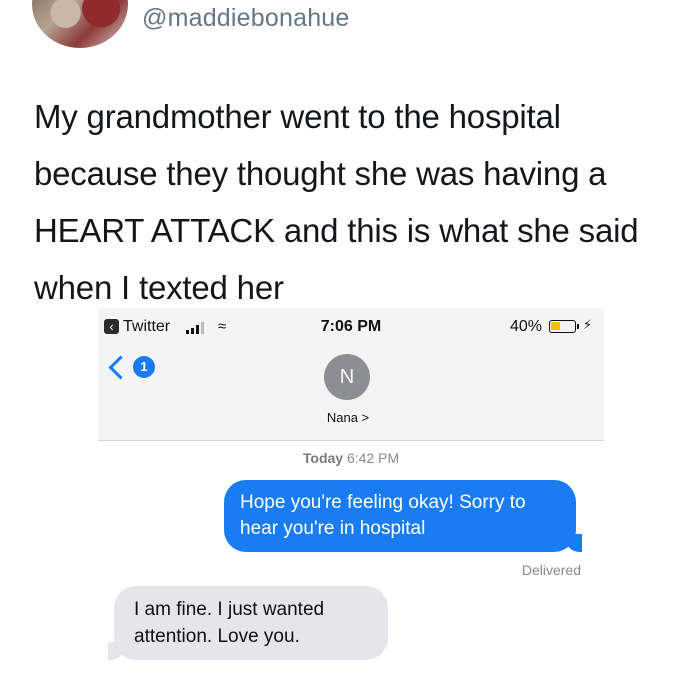 The width and height of the screenshot is (700, 682). I want to click on delivery-status: Delivered, so click(551, 570).